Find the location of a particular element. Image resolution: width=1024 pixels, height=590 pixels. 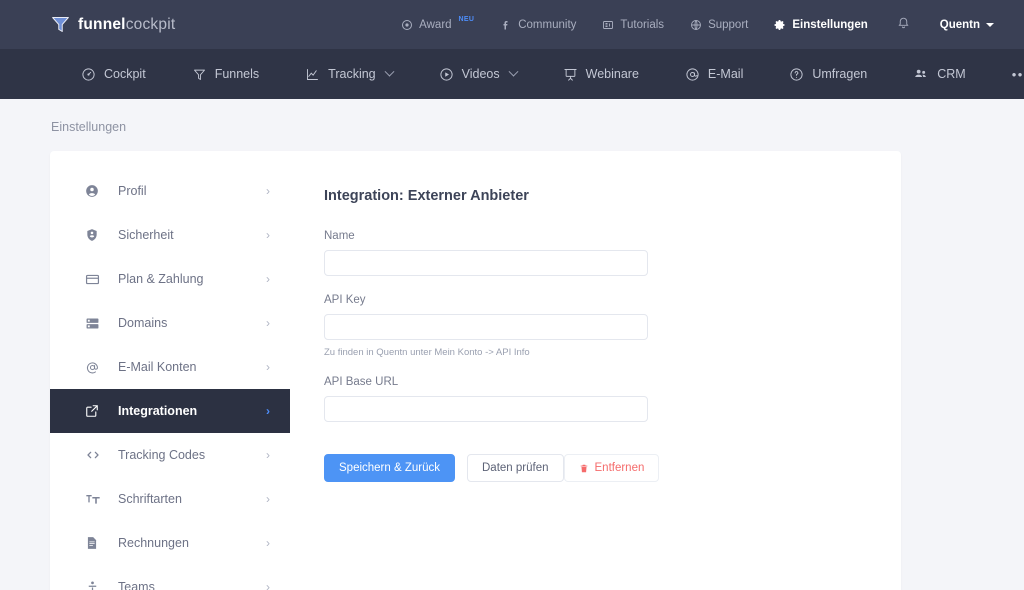

nav-item-webinare: Webinare is located at coordinates (601, 74).